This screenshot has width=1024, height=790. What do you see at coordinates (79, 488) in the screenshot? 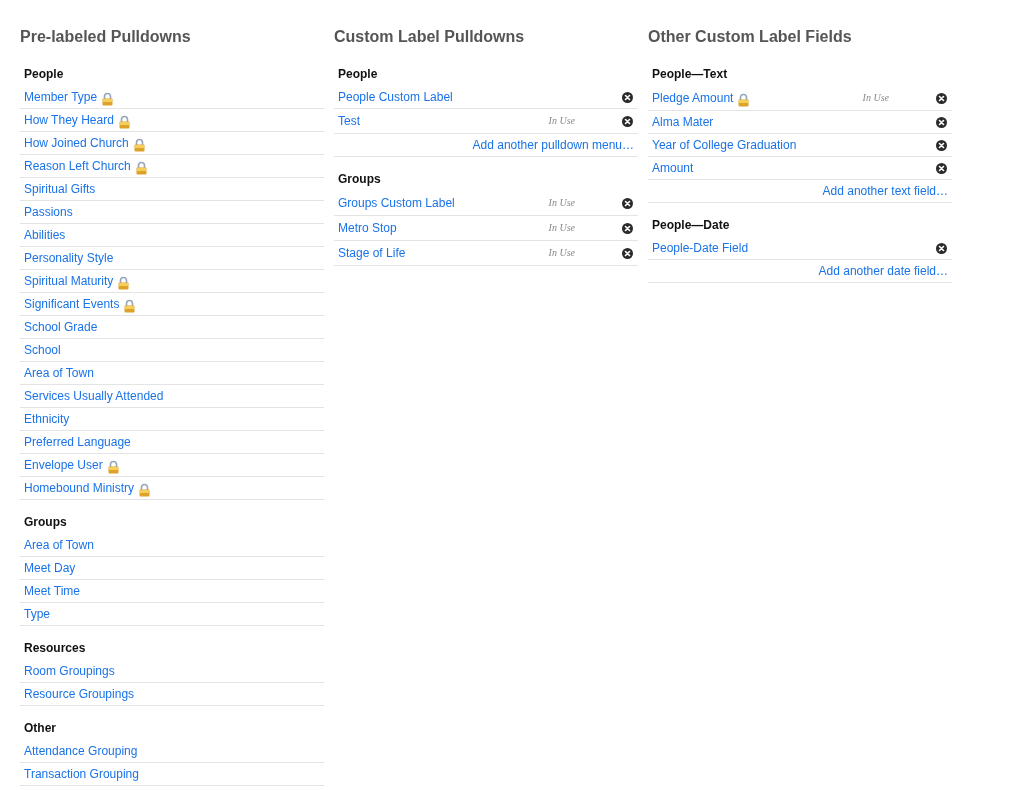
I see `field-link: Homebound Ministry` at bounding box center [79, 488].